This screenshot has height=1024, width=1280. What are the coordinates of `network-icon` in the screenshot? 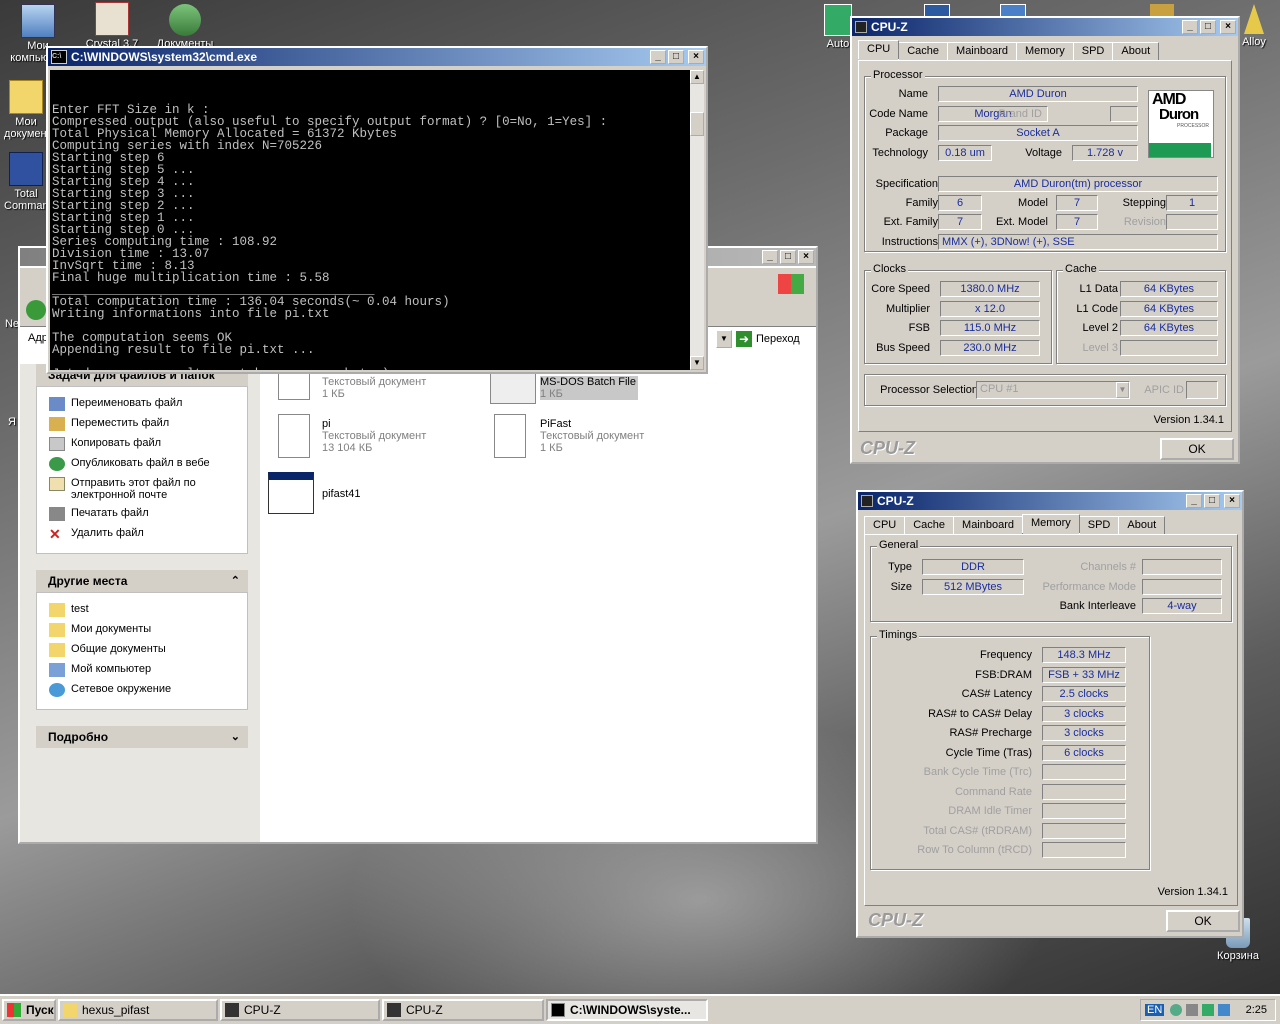 It's located at (57, 690).